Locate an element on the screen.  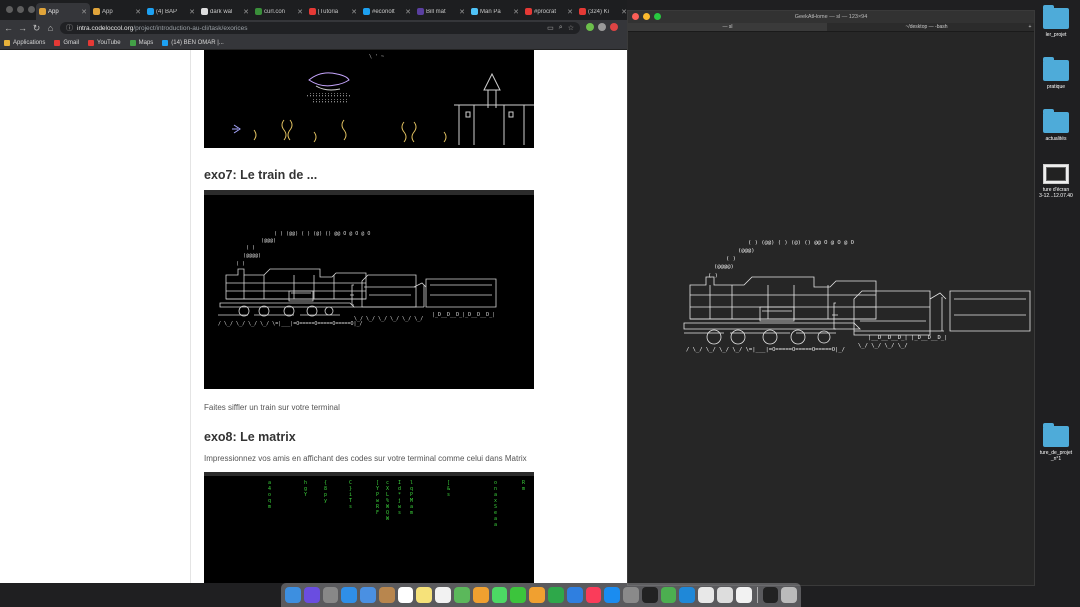
terminal-tab-sl: — sl is located at coordinates (727, 27).